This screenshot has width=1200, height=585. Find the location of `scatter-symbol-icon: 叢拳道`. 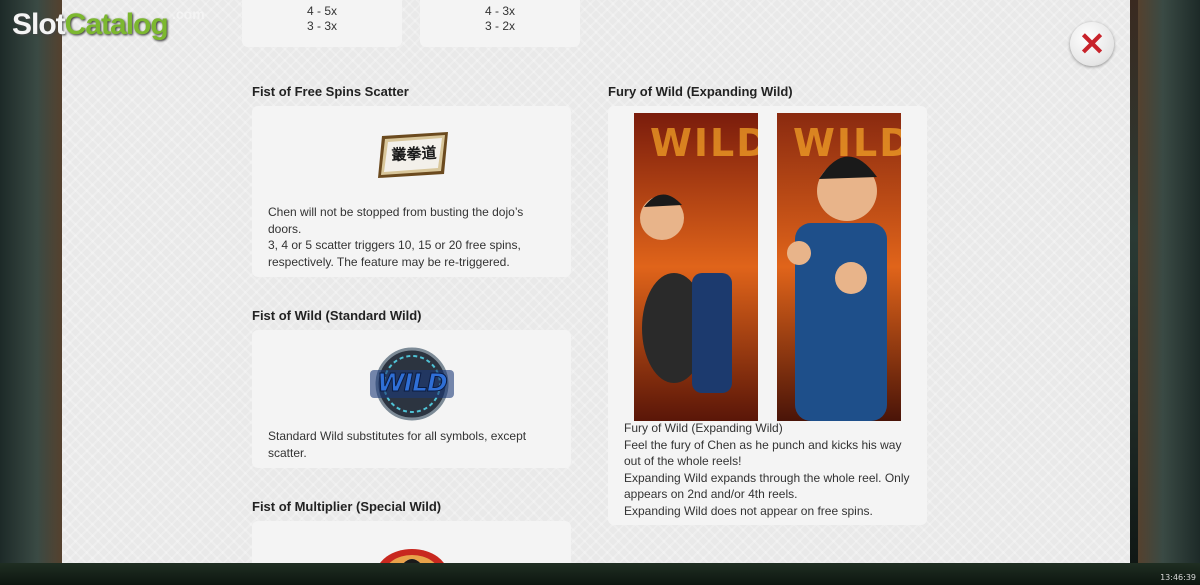

scatter-symbol-icon: 叢拳道 is located at coordinates (412, 154).